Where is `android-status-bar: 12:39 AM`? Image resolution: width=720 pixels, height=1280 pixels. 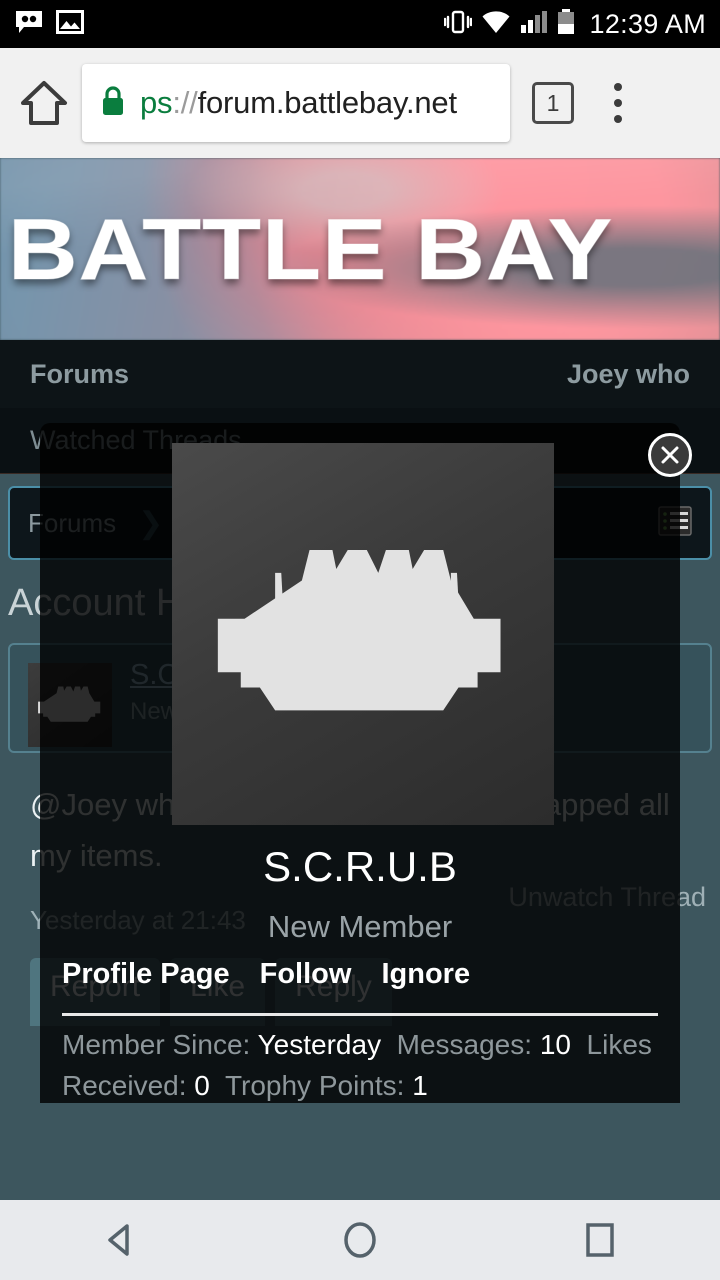 android-status-bar: 12:39 AM is located at coordinates (360, 24).